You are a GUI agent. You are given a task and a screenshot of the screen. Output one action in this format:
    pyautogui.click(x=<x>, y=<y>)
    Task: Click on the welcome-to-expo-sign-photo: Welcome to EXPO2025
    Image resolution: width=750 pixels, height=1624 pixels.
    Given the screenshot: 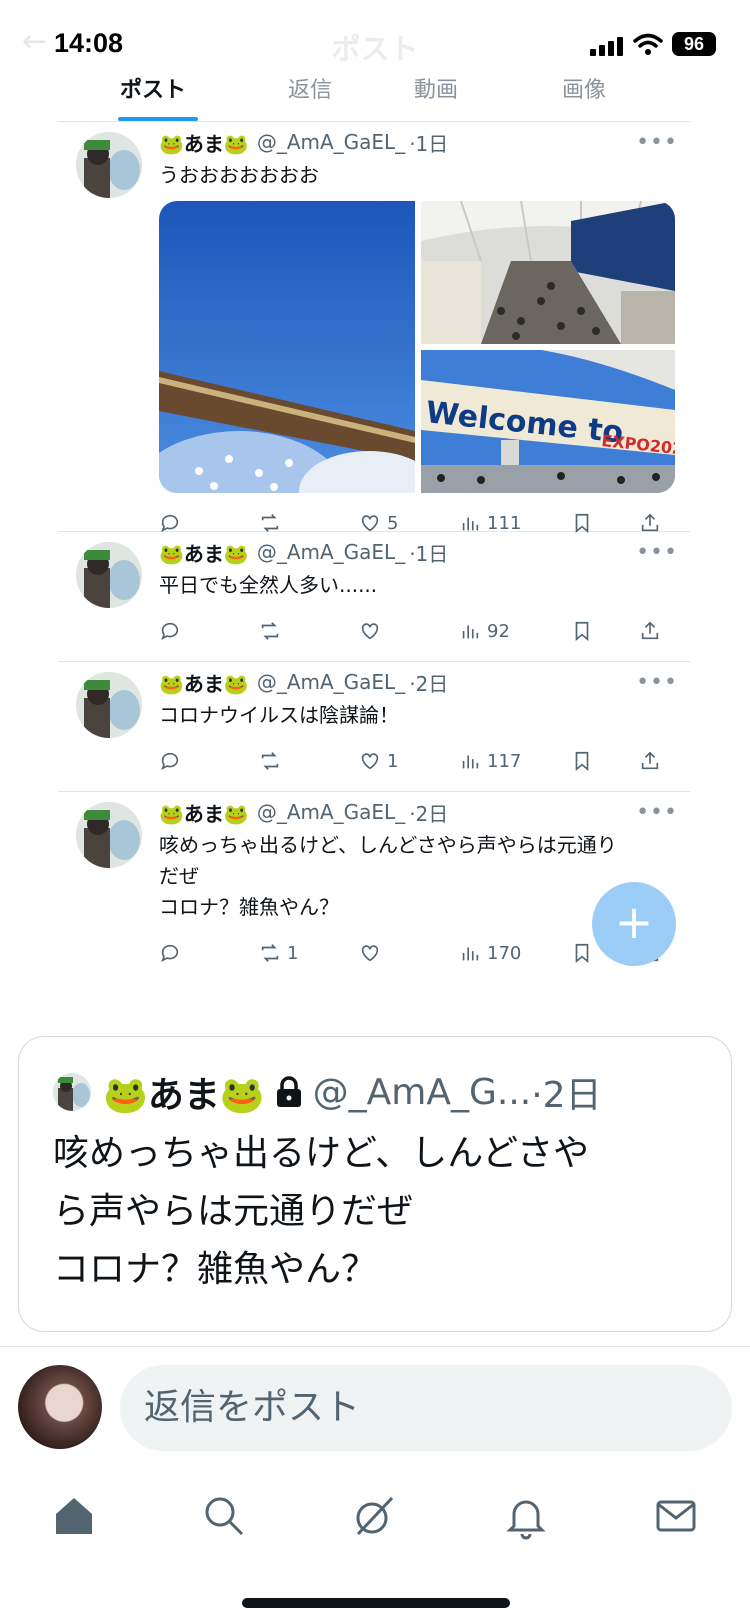 What is the action you would take?
    pyautogui.click(x=548, y=421)
    